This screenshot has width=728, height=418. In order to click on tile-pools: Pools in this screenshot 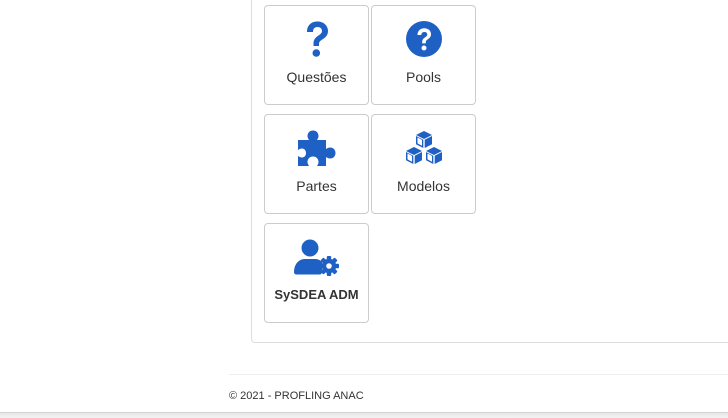, I will do `click(423, 55)`.